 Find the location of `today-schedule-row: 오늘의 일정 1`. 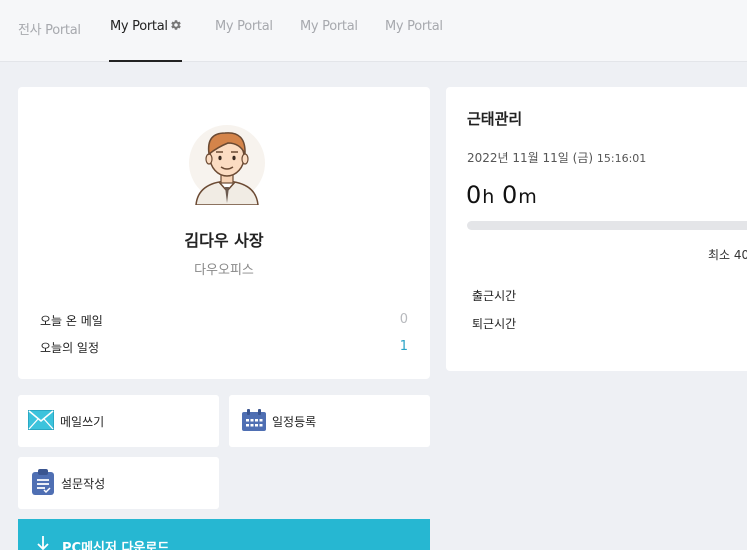

today-schedule-row: 오늘의 일정 1 is located at coordinates (224, 347).